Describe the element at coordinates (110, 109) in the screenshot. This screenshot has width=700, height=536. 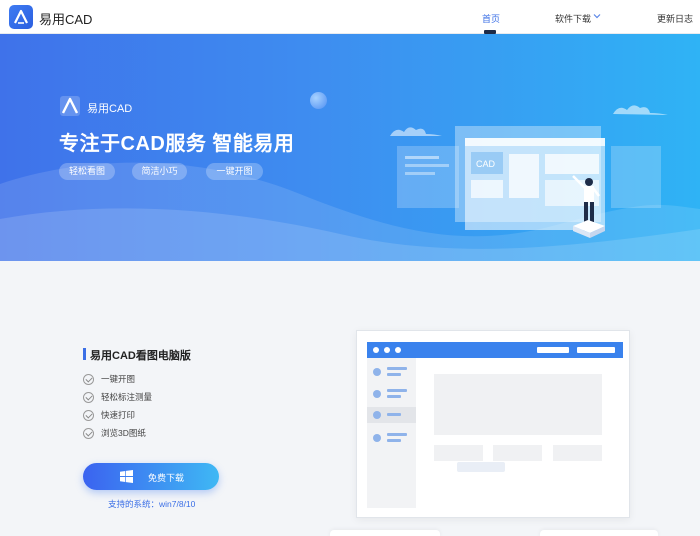
I see `banner-brand: 易用CAD` at that location.